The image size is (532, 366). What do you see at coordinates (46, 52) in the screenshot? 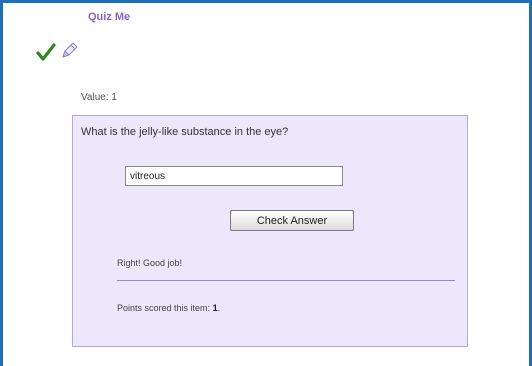
I see `checkmark-icon` at bounding box center [46, 52].